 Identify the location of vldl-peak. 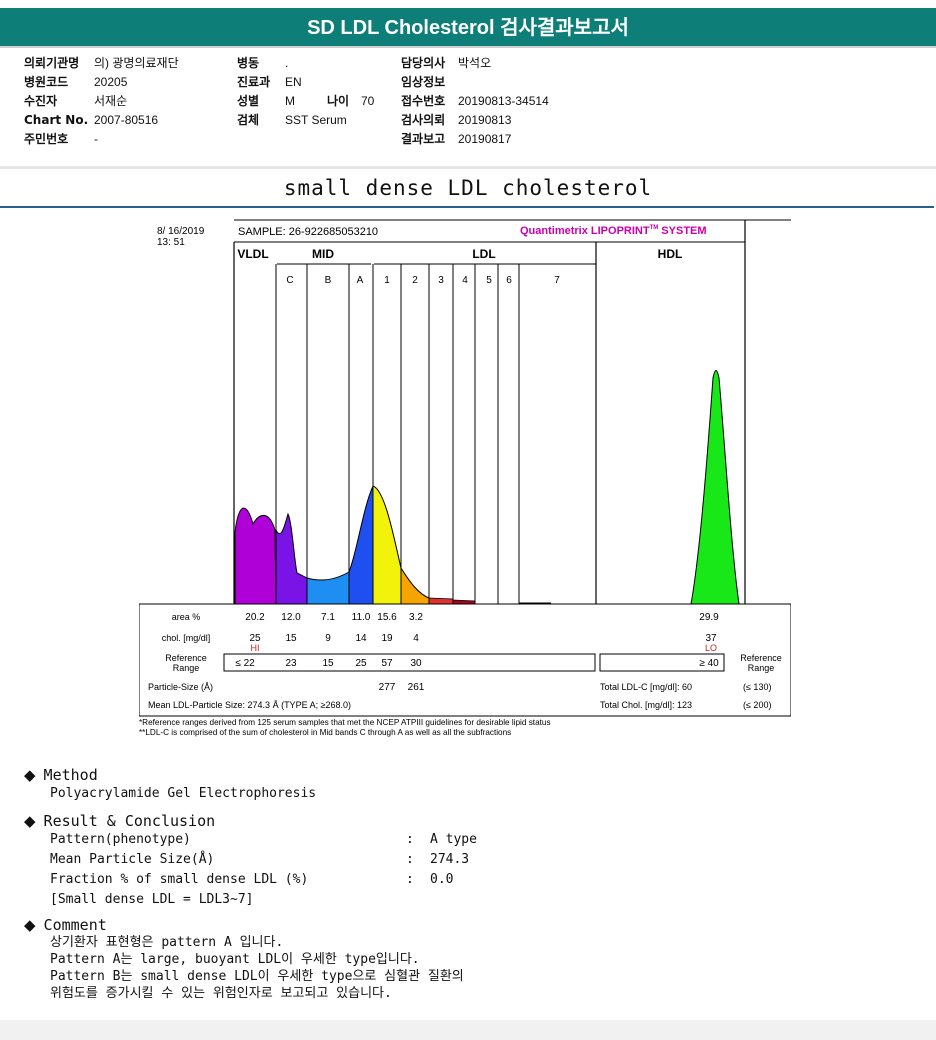
(255, 556).